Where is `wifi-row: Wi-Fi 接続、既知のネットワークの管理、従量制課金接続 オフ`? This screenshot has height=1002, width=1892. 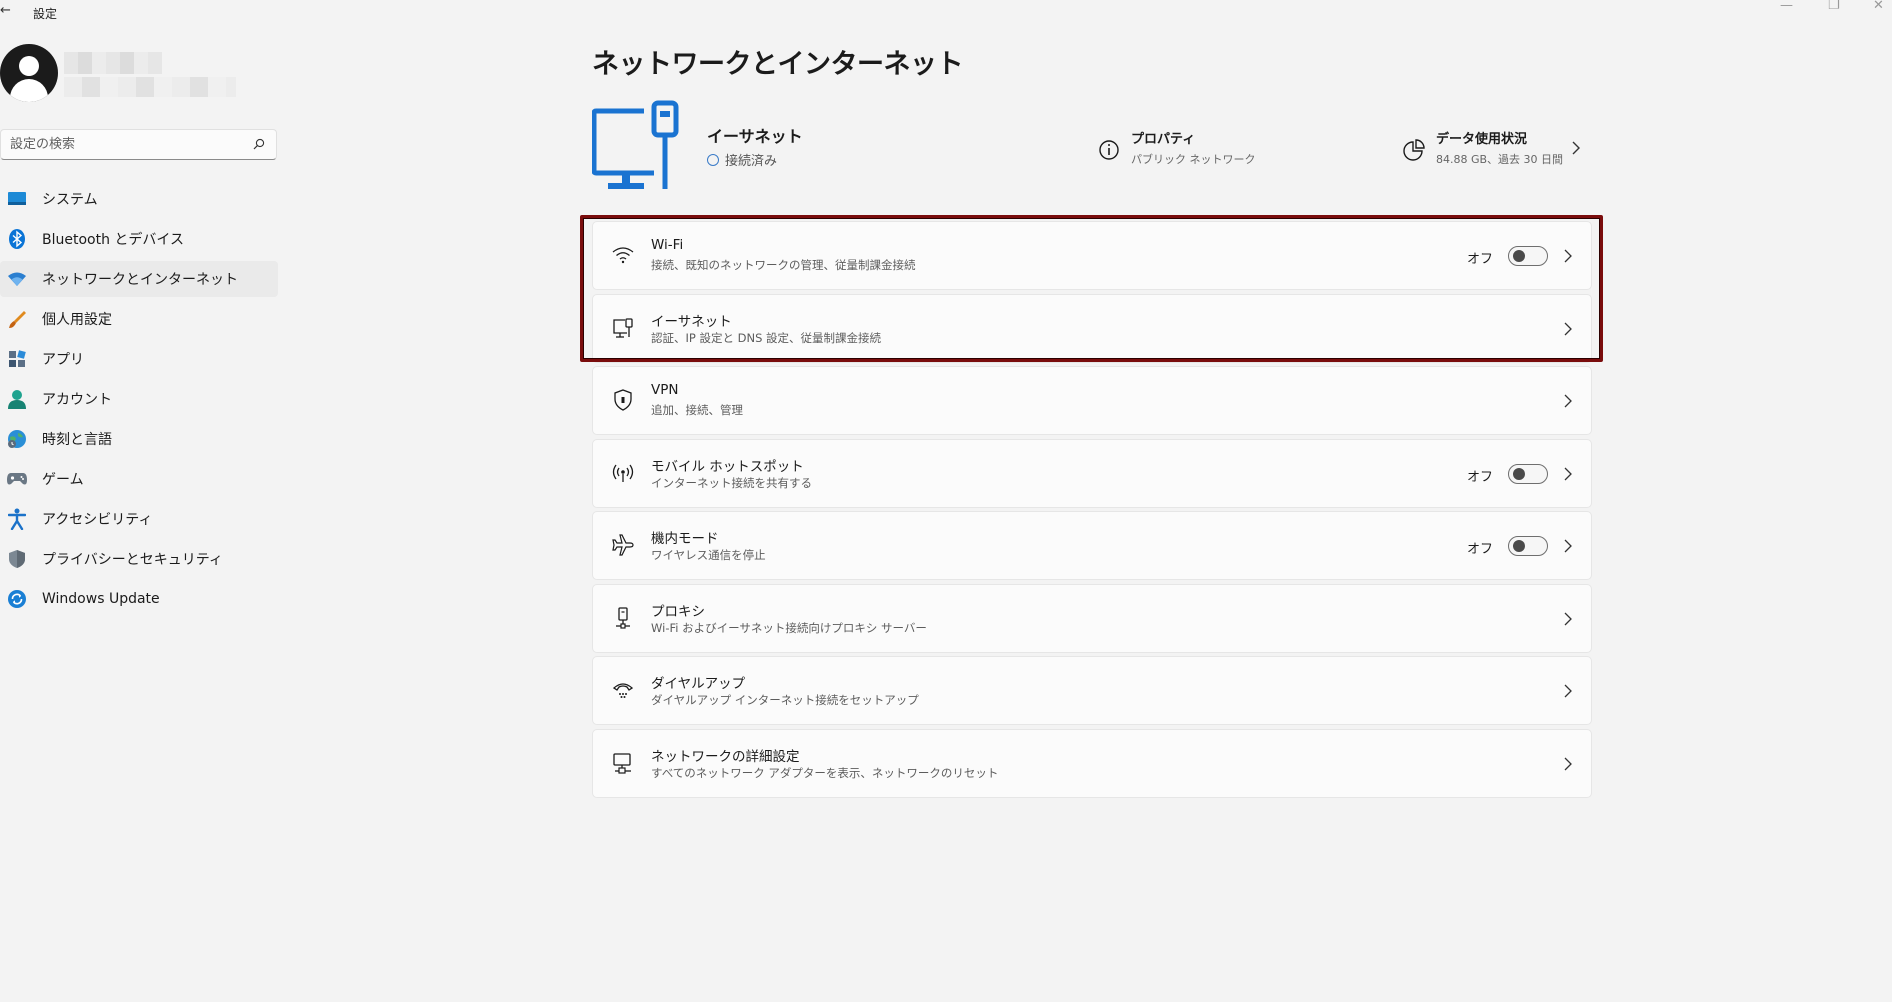
wifi-row: Wi-Fi 接続、既知のネットワークの管理、従量制課金接続 オフ is located at coordinates (1092, 255).